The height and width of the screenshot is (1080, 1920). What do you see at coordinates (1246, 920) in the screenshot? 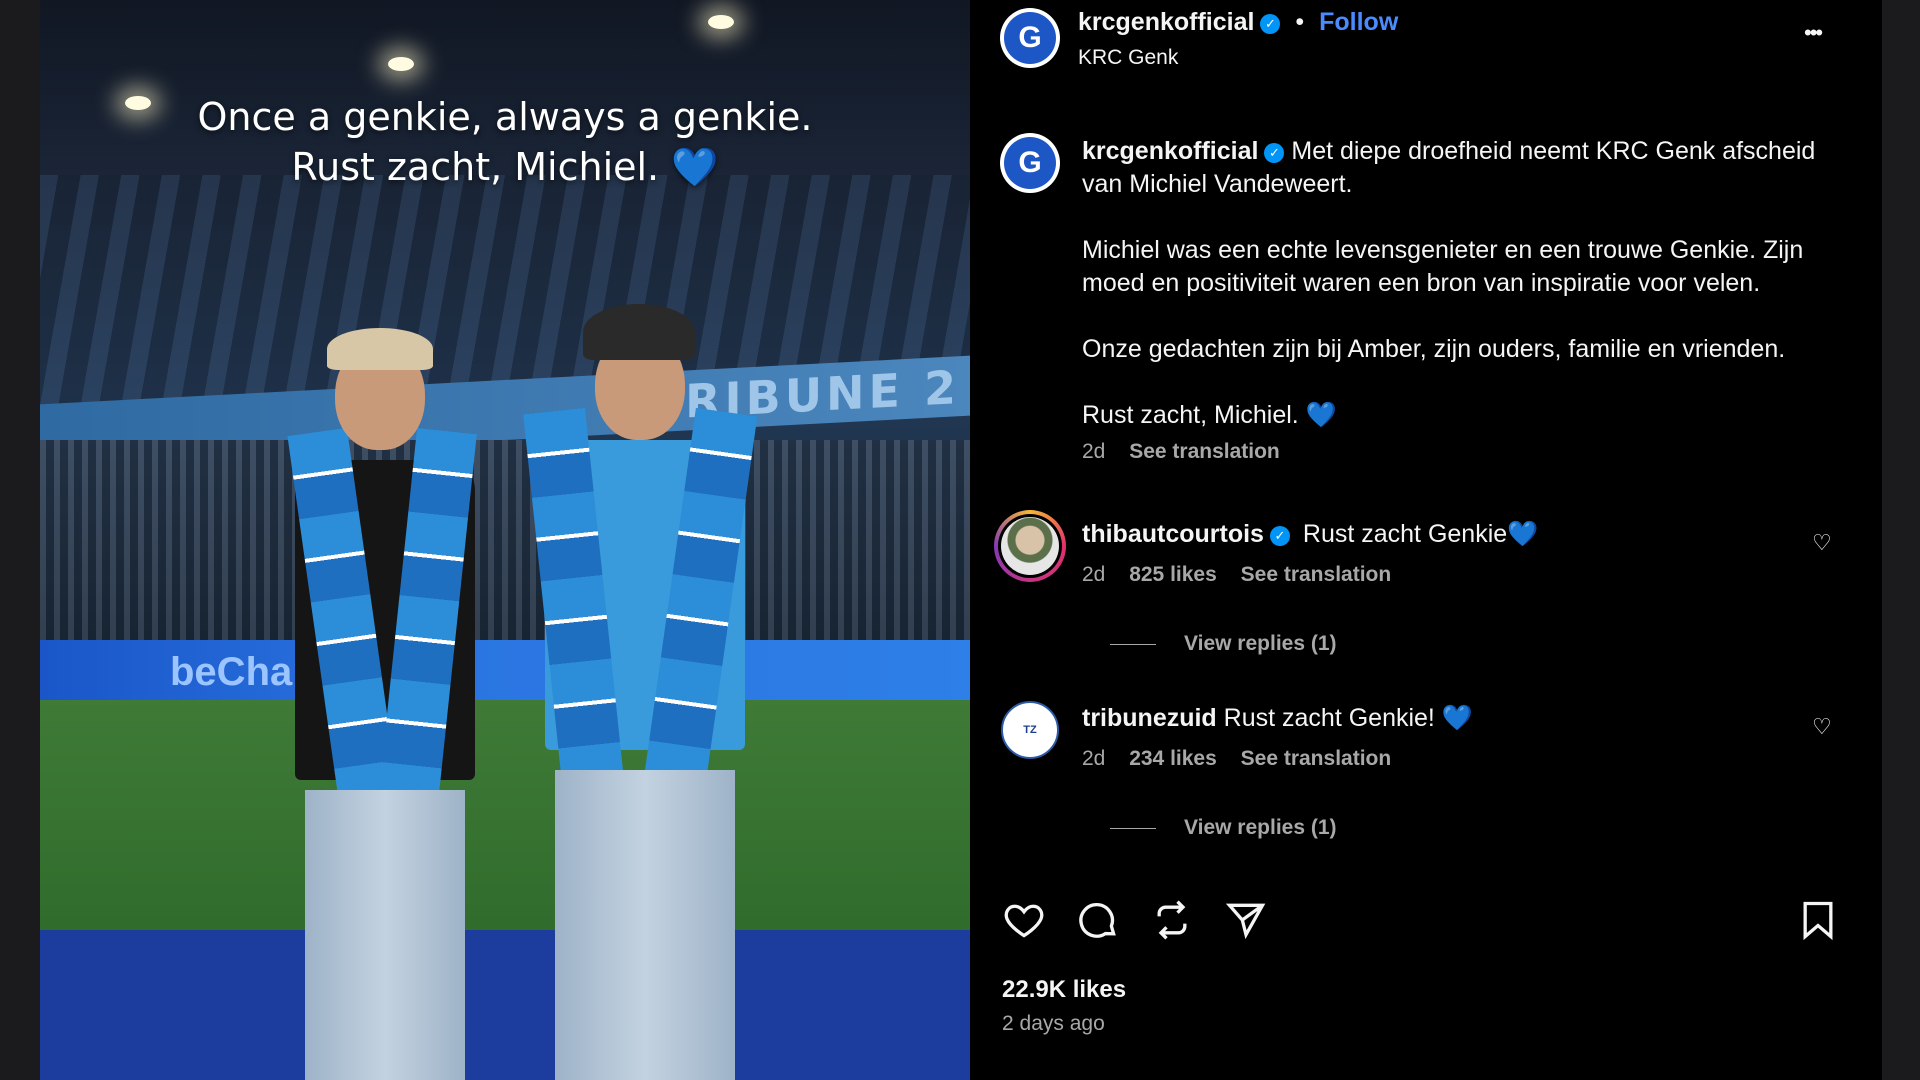
I see `share-send-icon` at bounding box center [1246, 920].